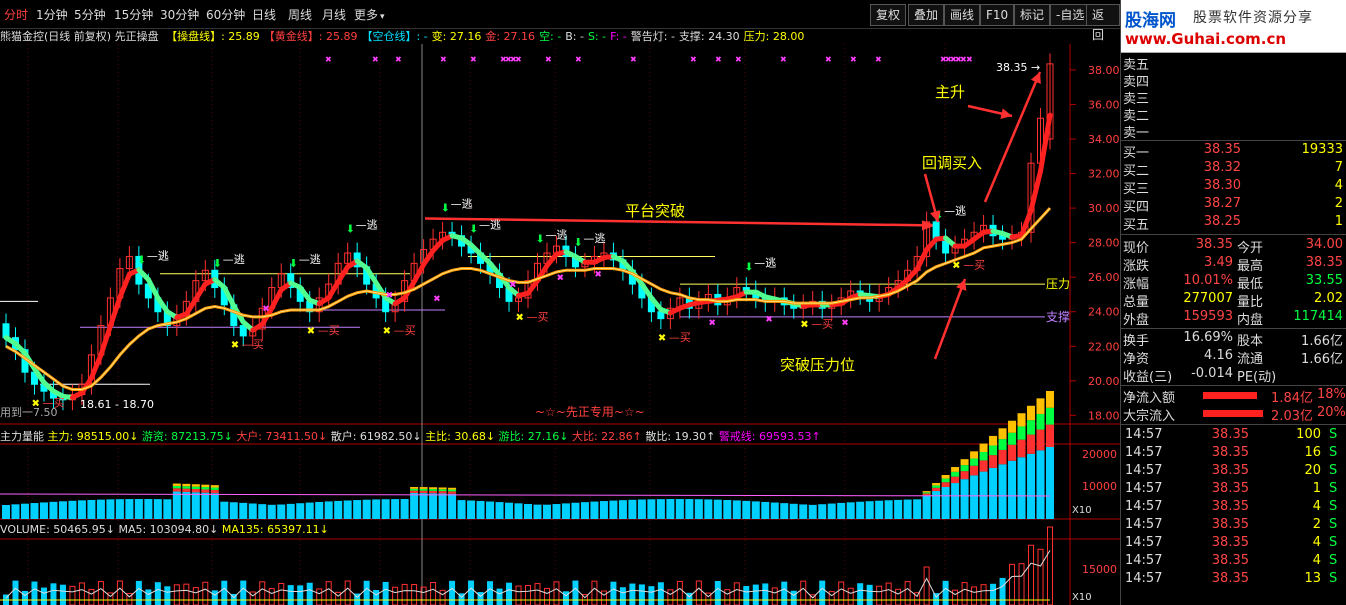 This screenshot has height=605, width=1346. Describe the element at coordinates (1316, 542) in the screenshot. I see `tick-volume: 4` at that location.